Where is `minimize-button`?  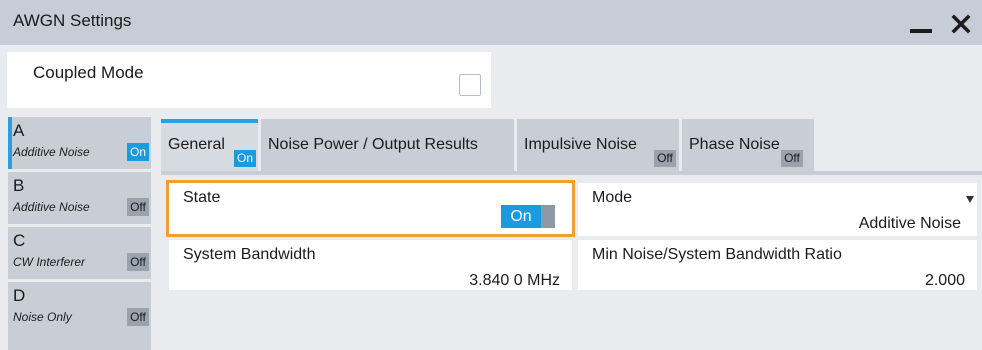
minimize-button is located at coordinates (921, 23).